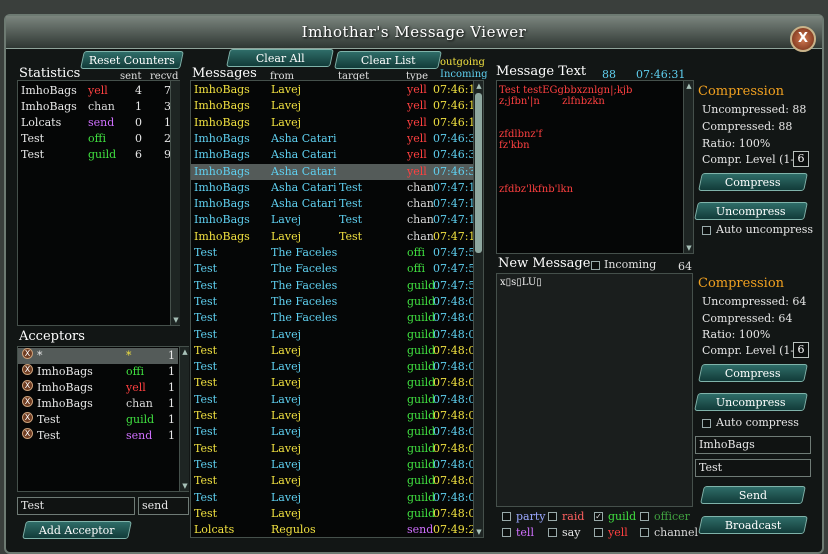 This screenshot has height=554, width=828. What do you see at coordinates (94, 155) in the screenshot?
I see `statistics-row: Test guild 6 9` at bounding box center [94, 155].